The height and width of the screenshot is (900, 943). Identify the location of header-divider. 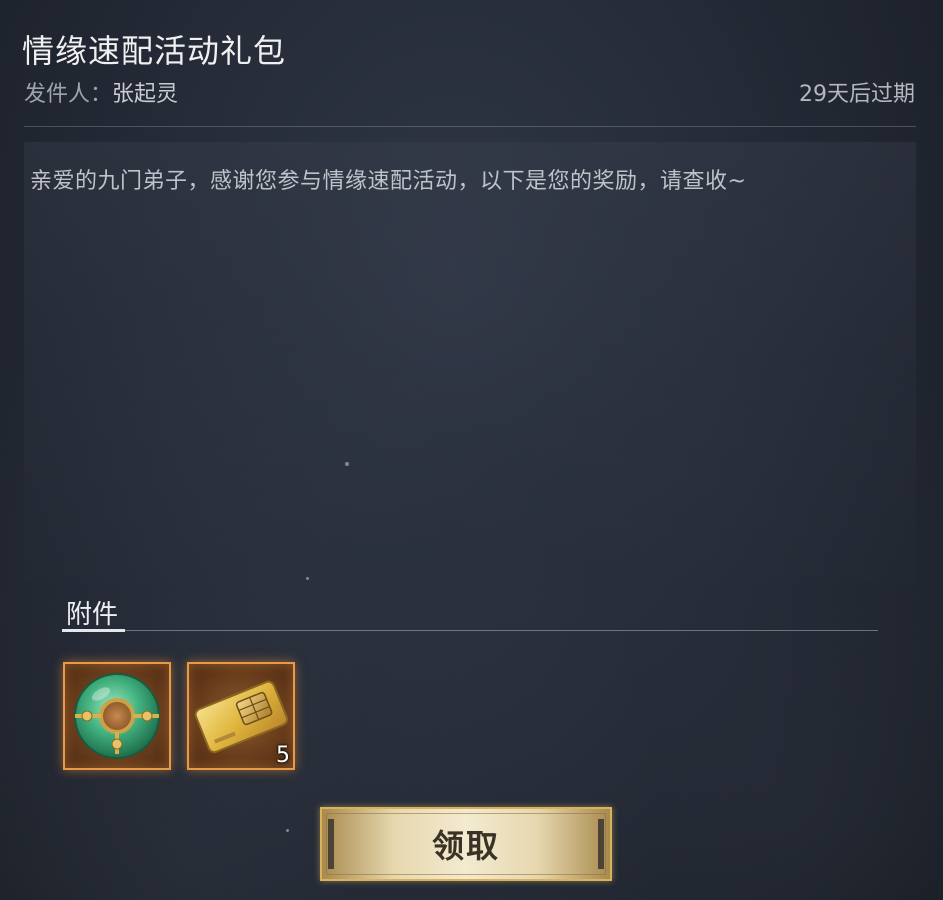
(470, 126).